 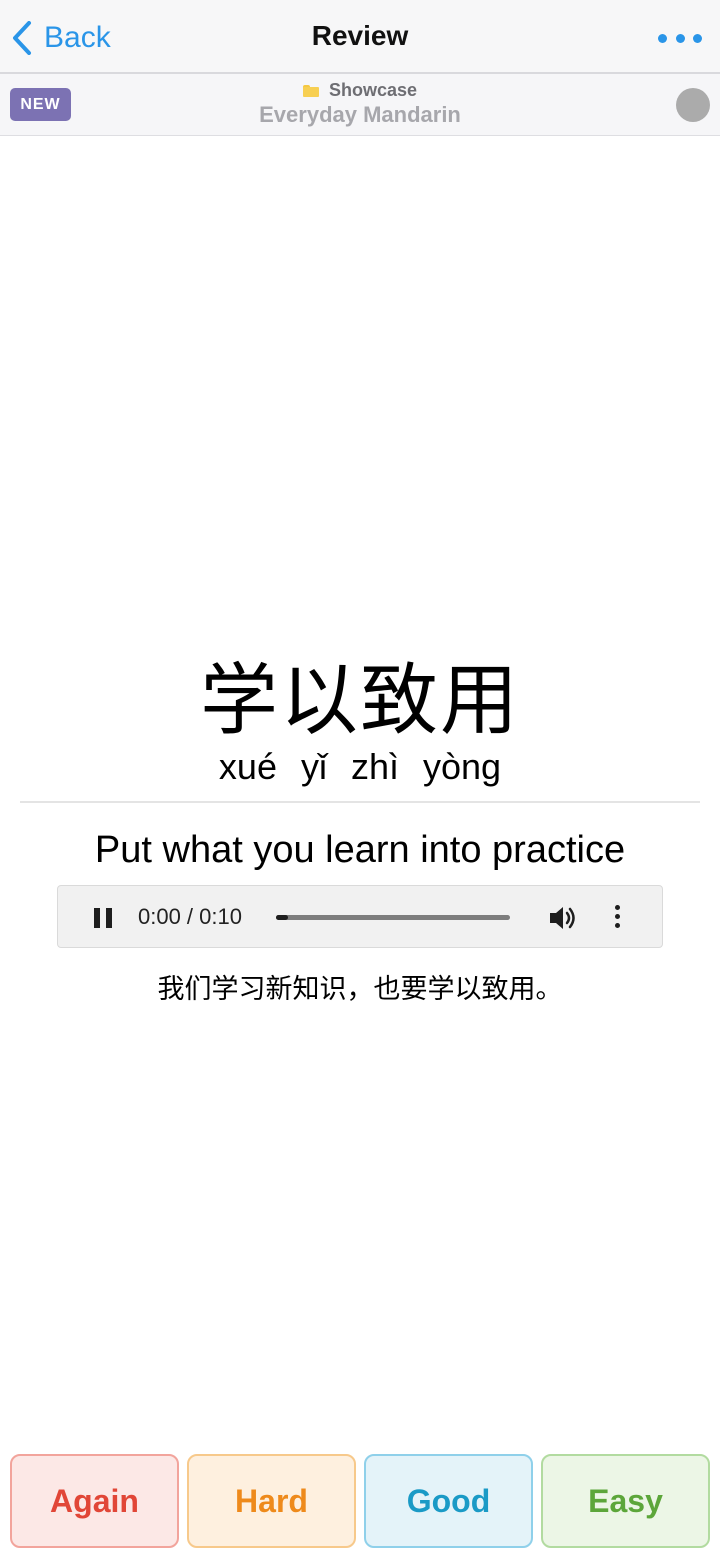 I want to click on kebab-icon, so click(x=617, y=907).